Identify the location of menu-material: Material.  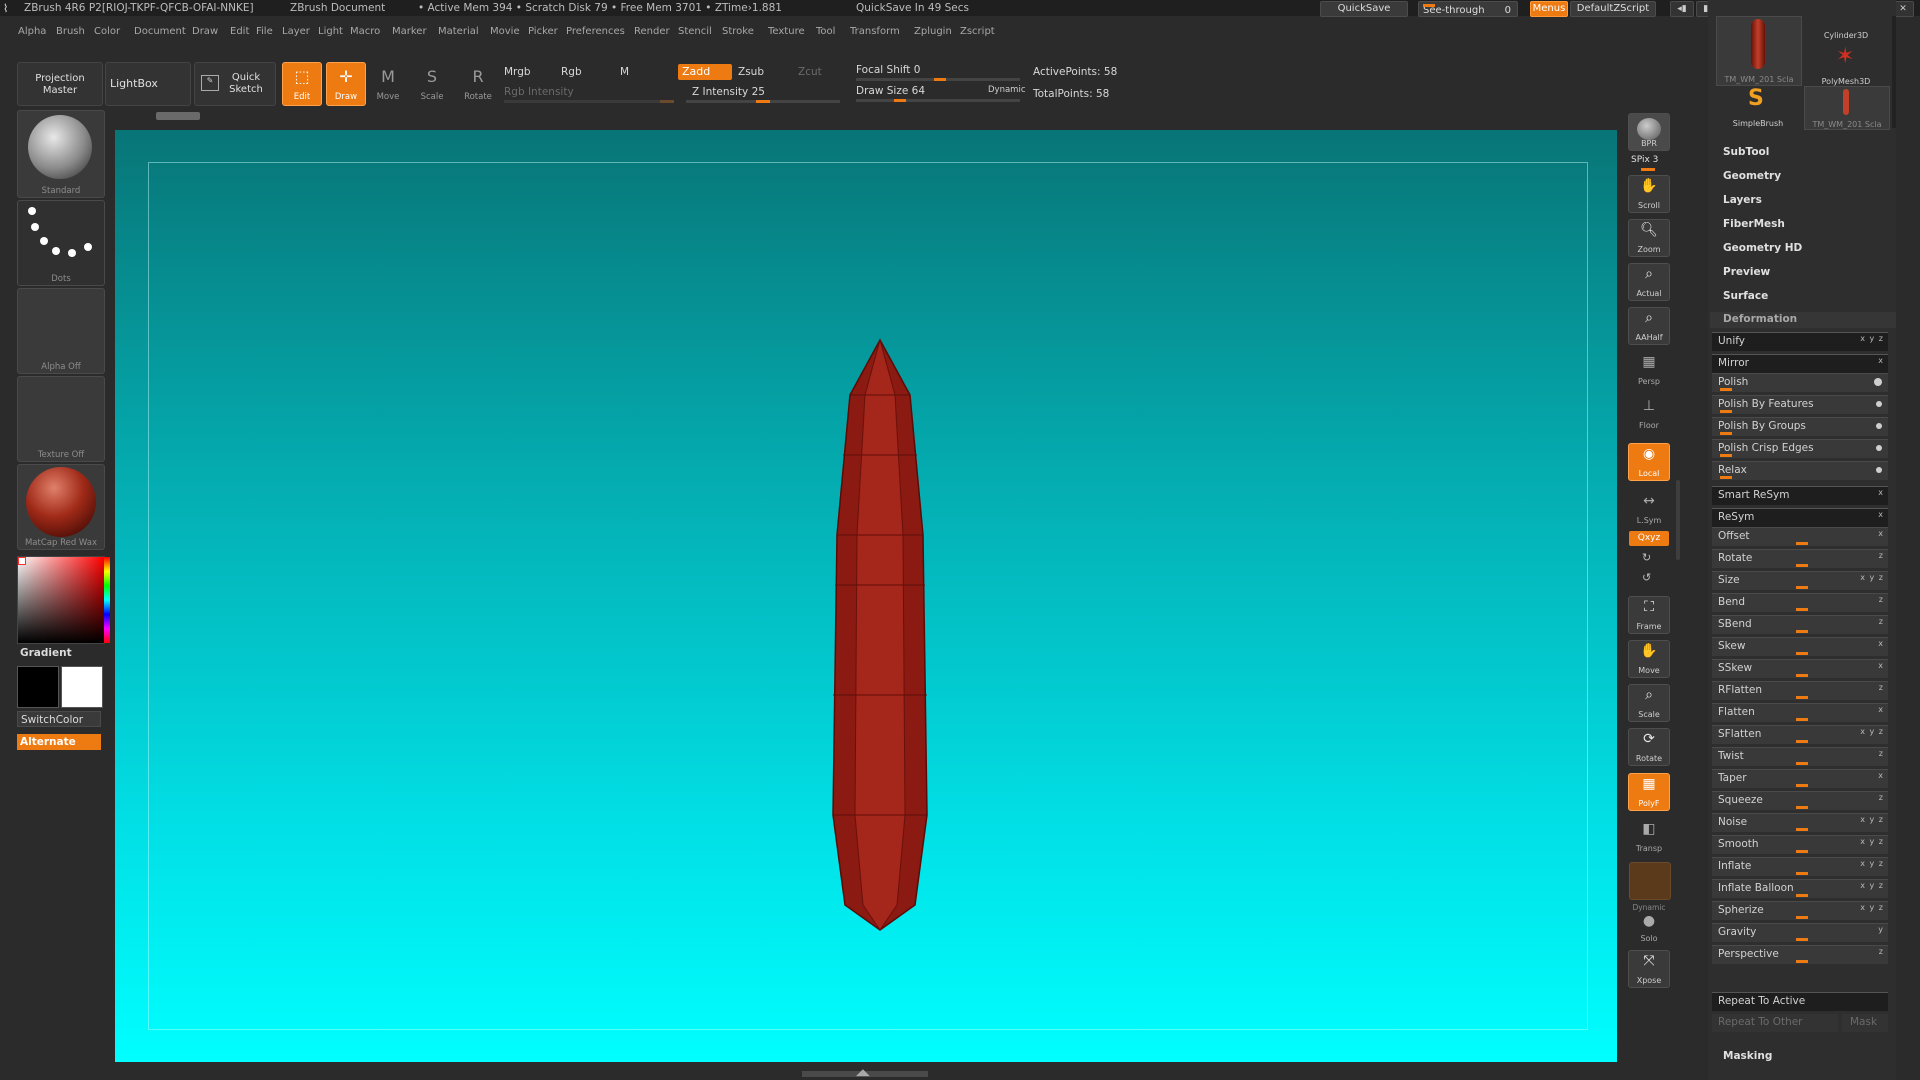
(458, 31).